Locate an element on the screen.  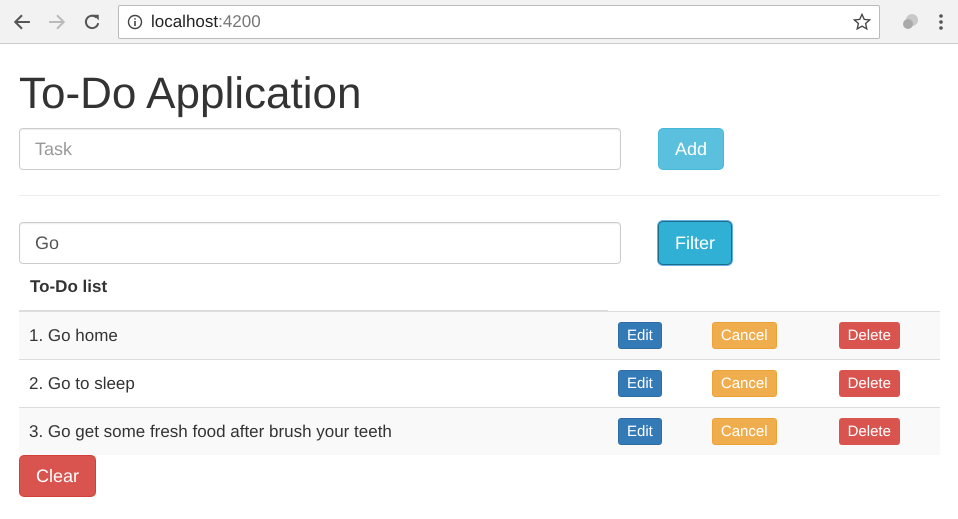
menu-icon is located at coordinates (941, 21).